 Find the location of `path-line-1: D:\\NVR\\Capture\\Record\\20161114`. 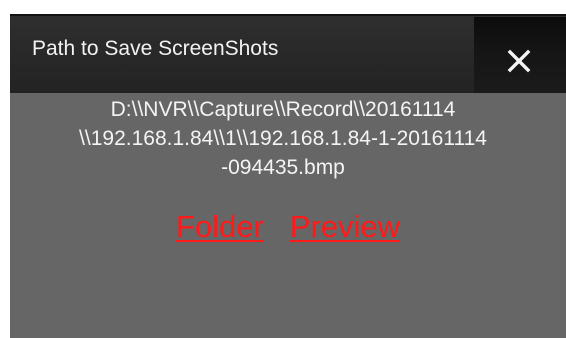

path-line-1: D:\\NVR\\Capture\\Record\\20161114 is located at coordinates (283, 109).